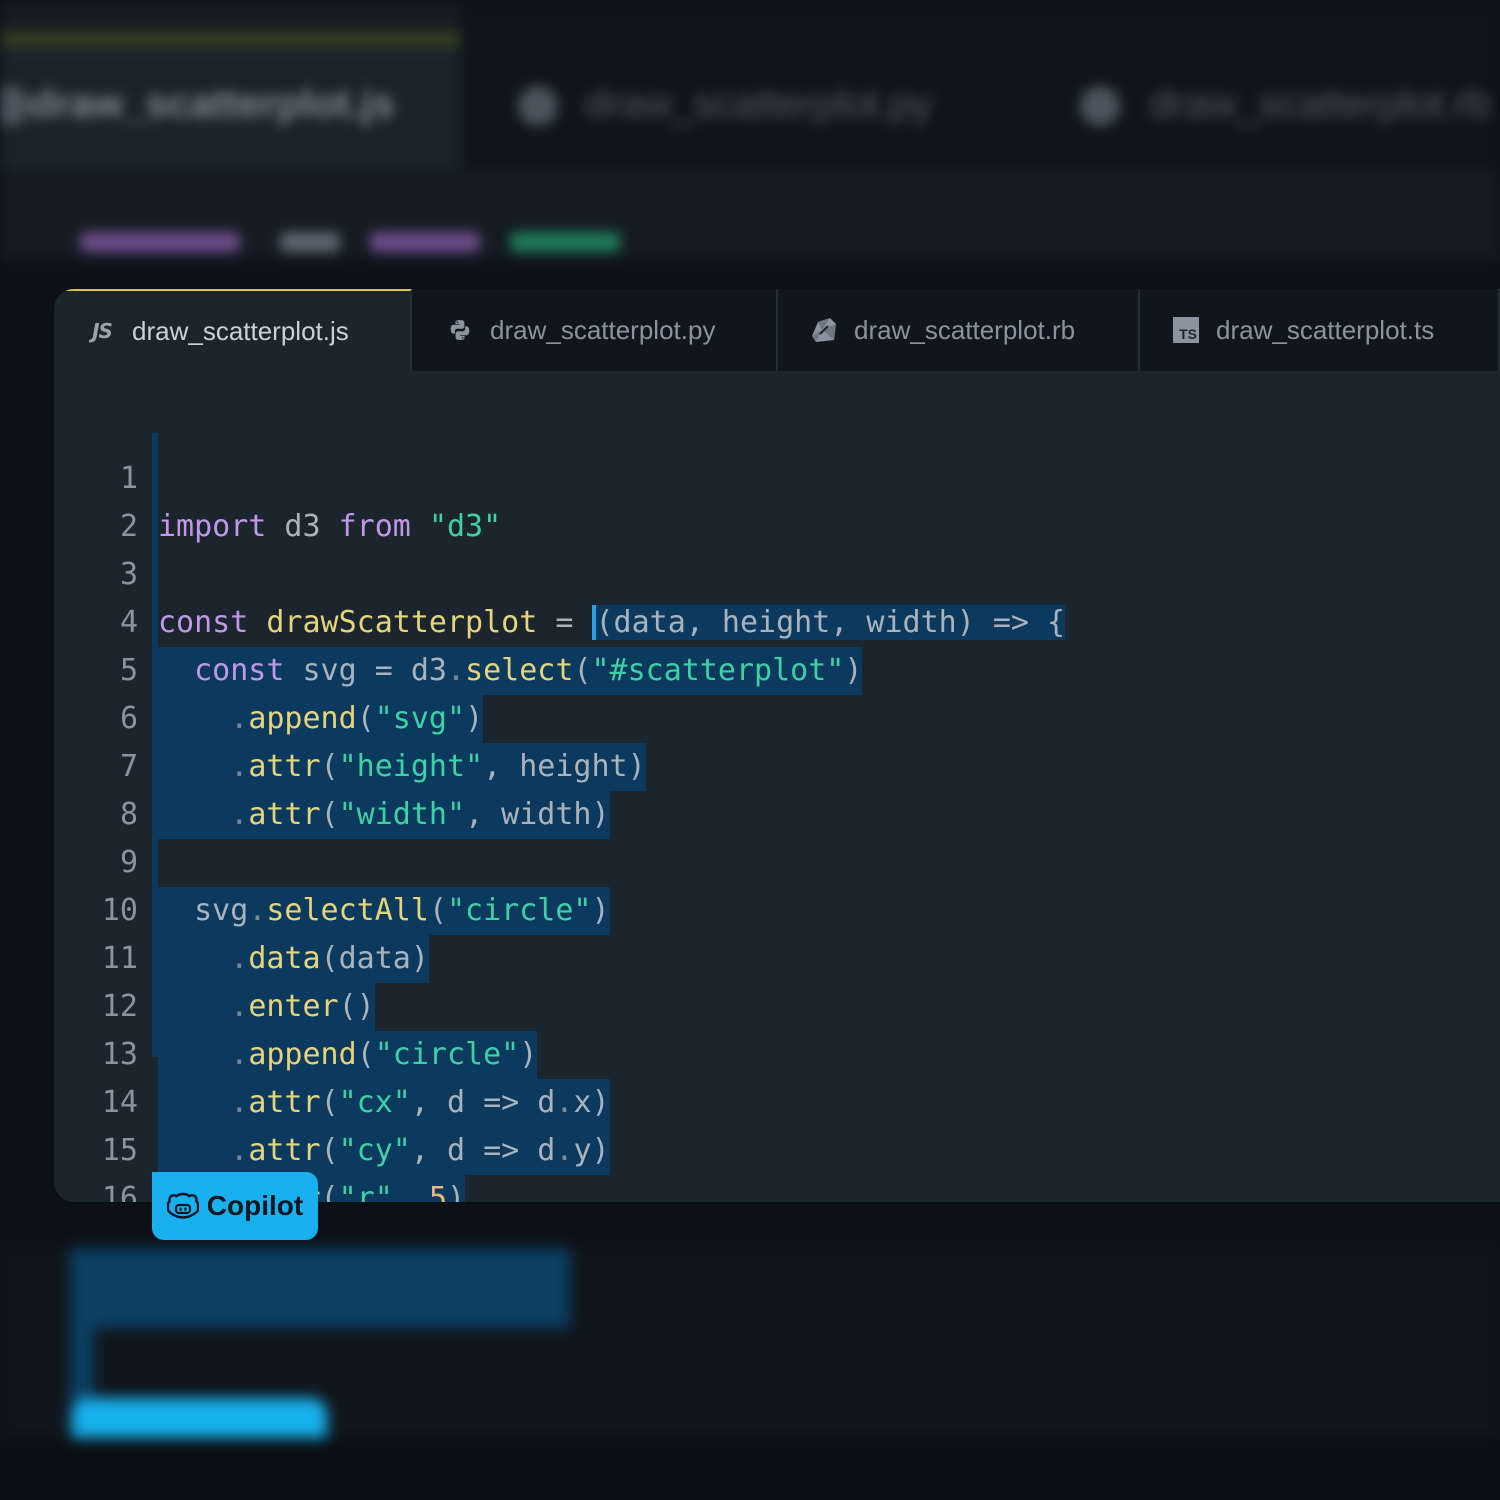  What do you see at coordinates (1325, 329) in the screenshot?
I see `tab-label: draw_scatterplot.ts` at bounding box center [1325, 329].